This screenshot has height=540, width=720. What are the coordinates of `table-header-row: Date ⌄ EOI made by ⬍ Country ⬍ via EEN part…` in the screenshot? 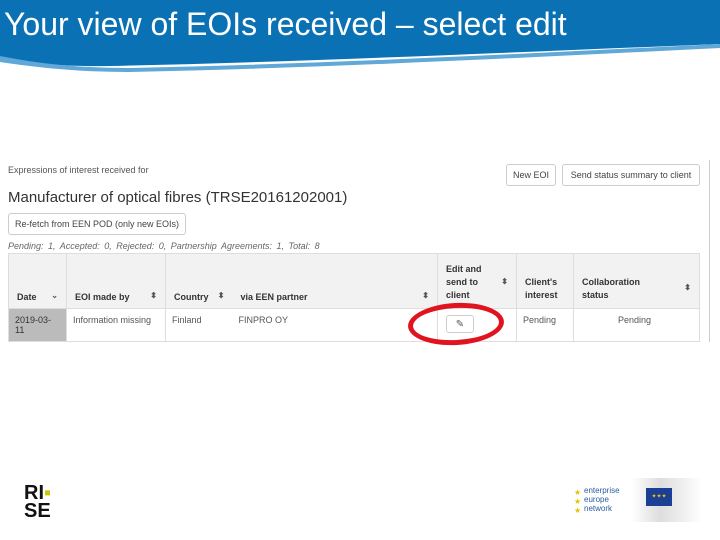 It's located at (354, 281).